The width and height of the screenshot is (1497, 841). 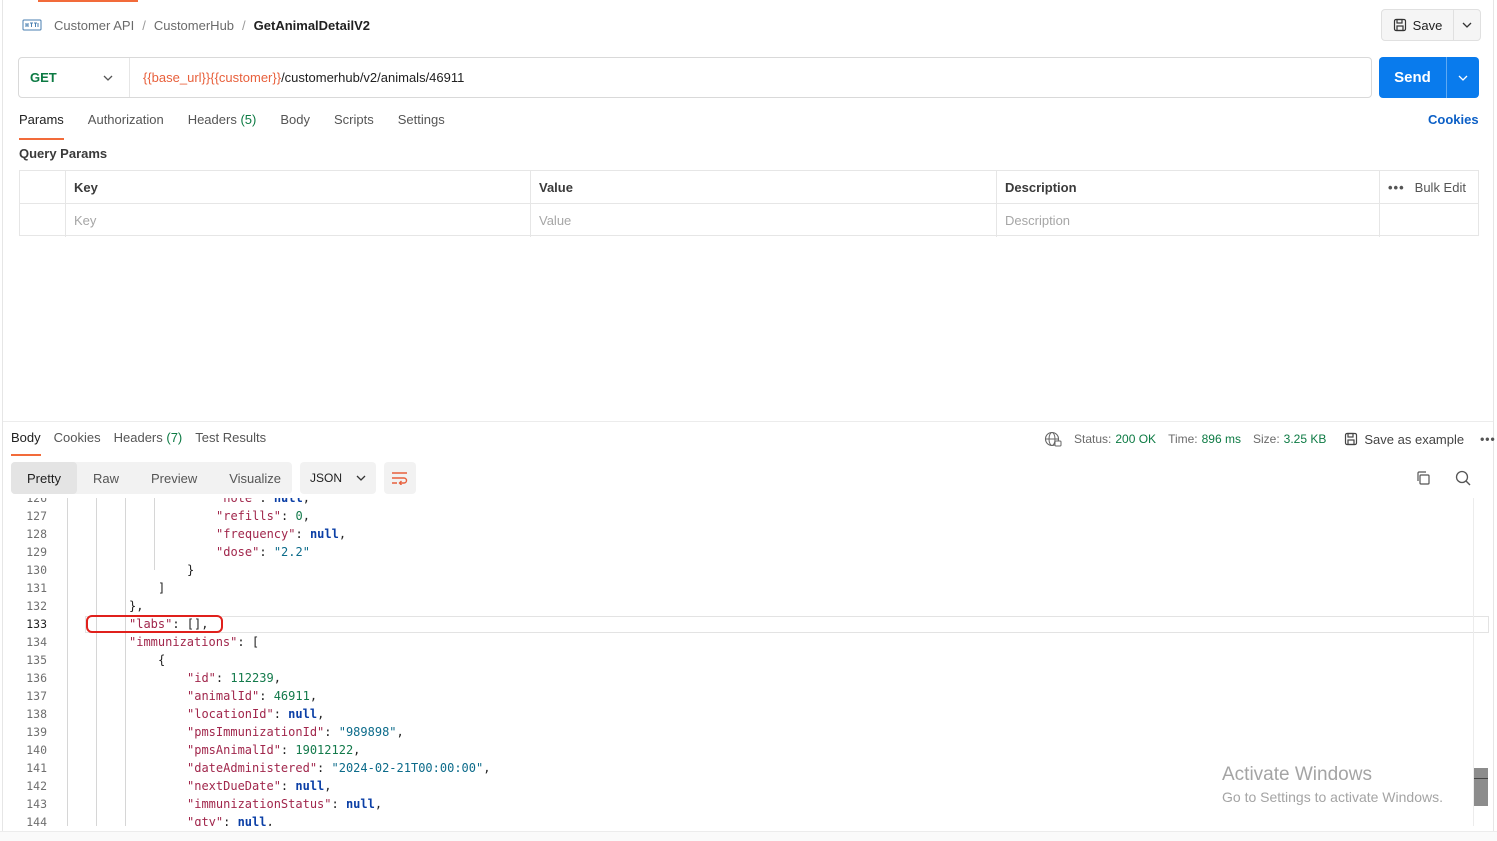 What do you see at coordinates (41, 126) in the screenshot?
I see `tab-params: Params` at bounding box center [41, 126].